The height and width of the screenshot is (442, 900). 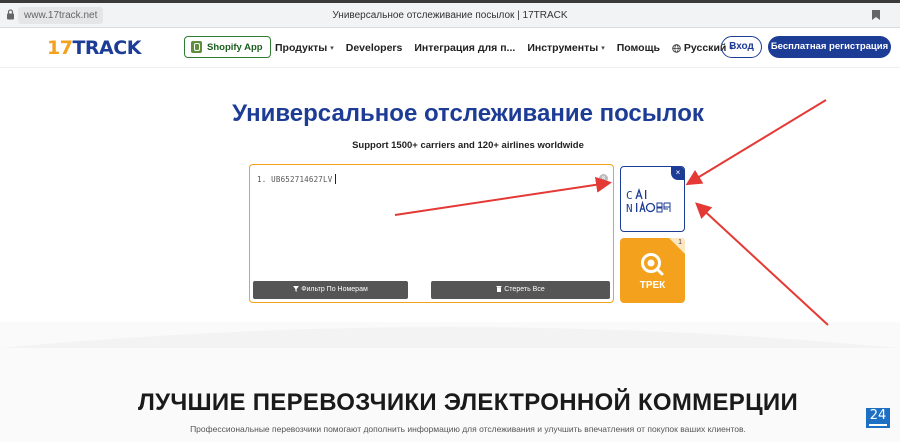 I want to click on shopify-app-button: Shopify App, so click(x=227, y=47).